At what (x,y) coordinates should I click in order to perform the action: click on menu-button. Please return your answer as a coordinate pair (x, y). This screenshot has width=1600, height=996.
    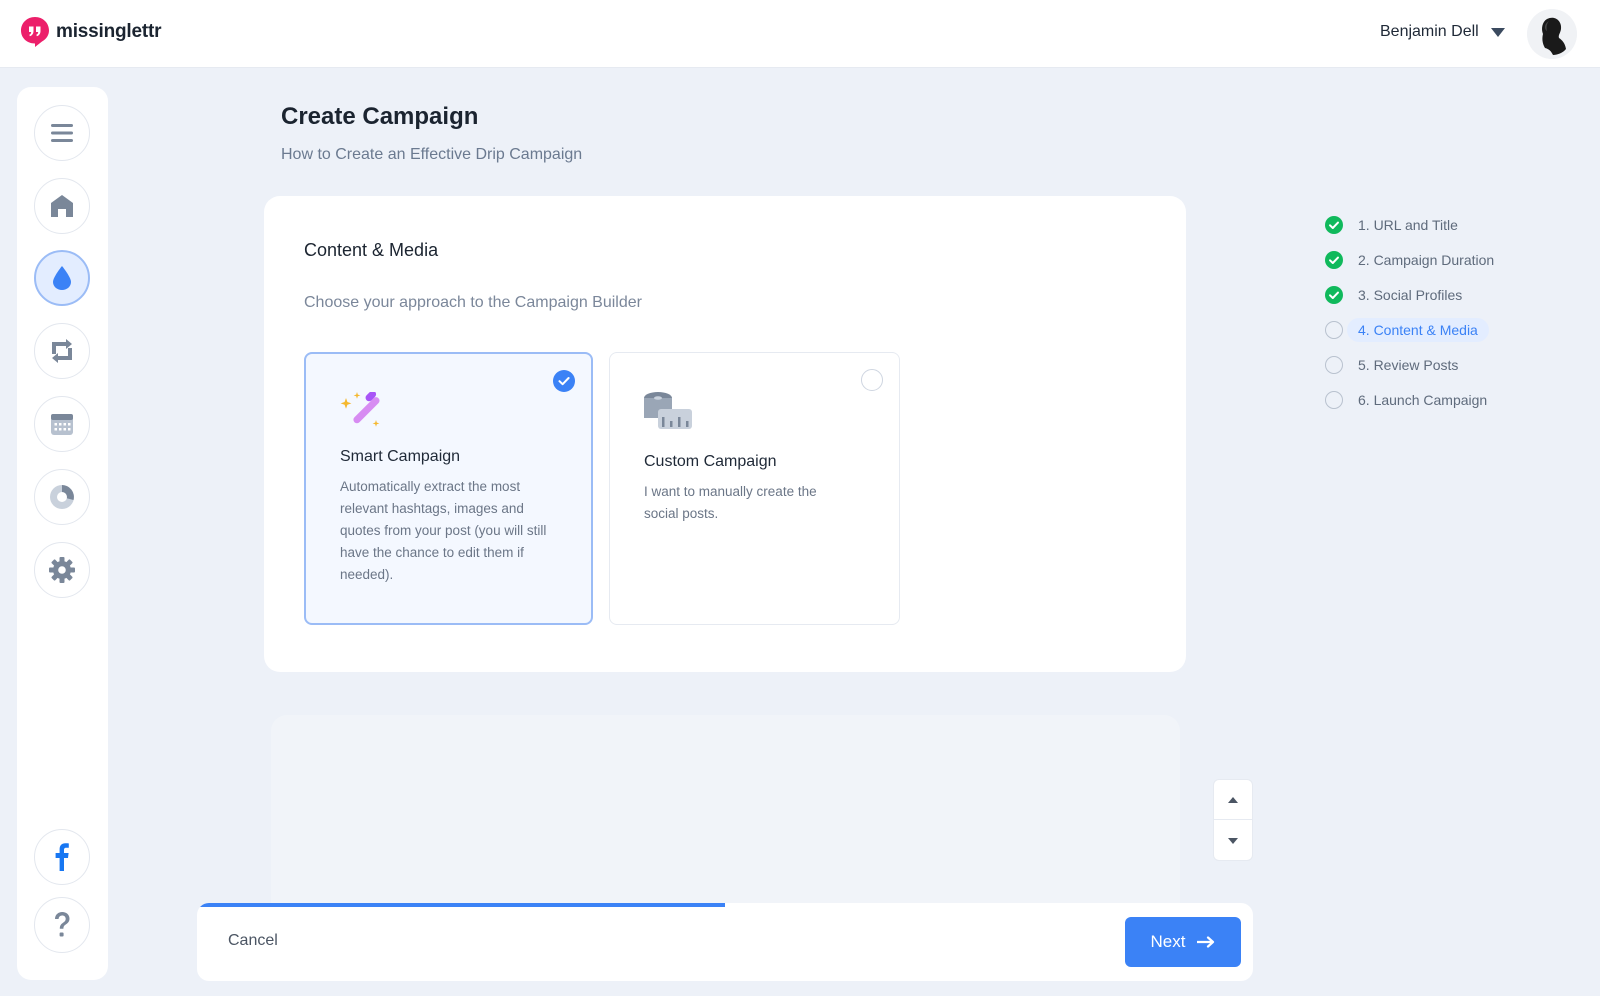
    Looking at the image, I should click on (62, 133).